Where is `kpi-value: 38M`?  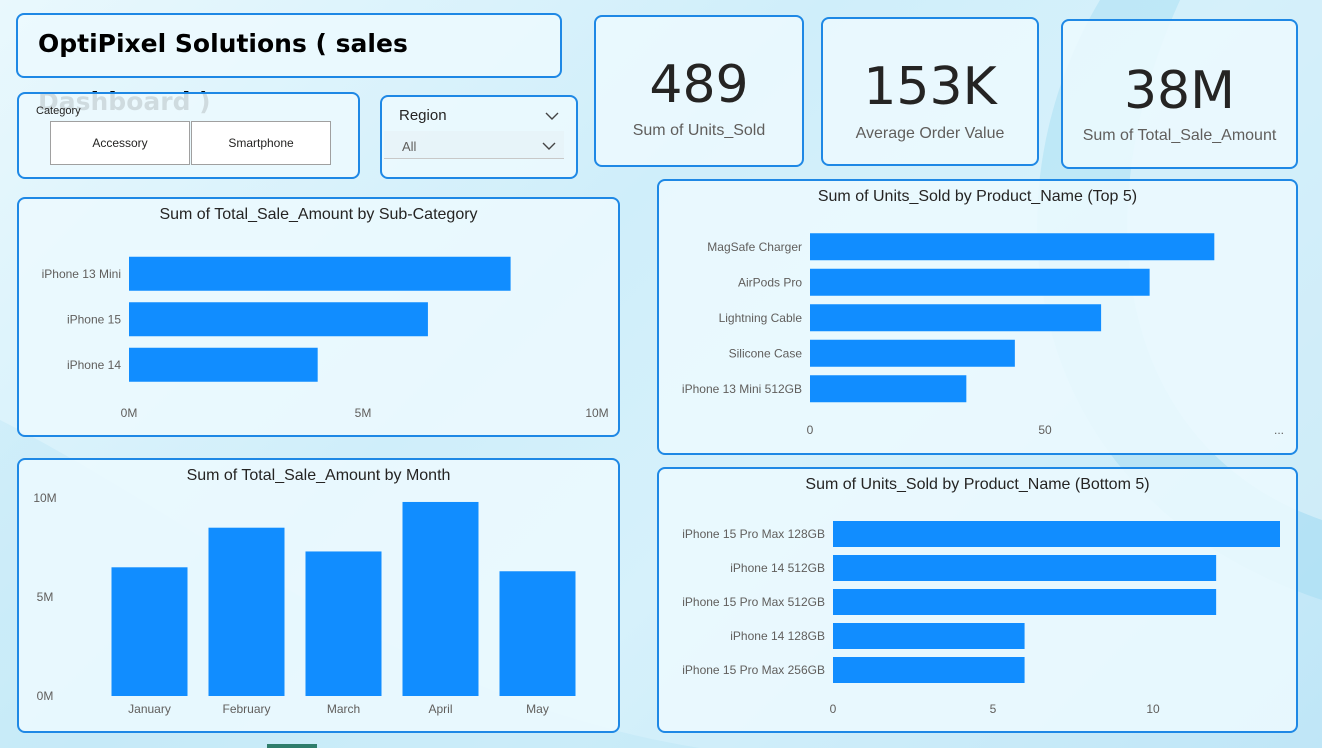
kpi-value: 38M is located at coordinates (1179, 91).